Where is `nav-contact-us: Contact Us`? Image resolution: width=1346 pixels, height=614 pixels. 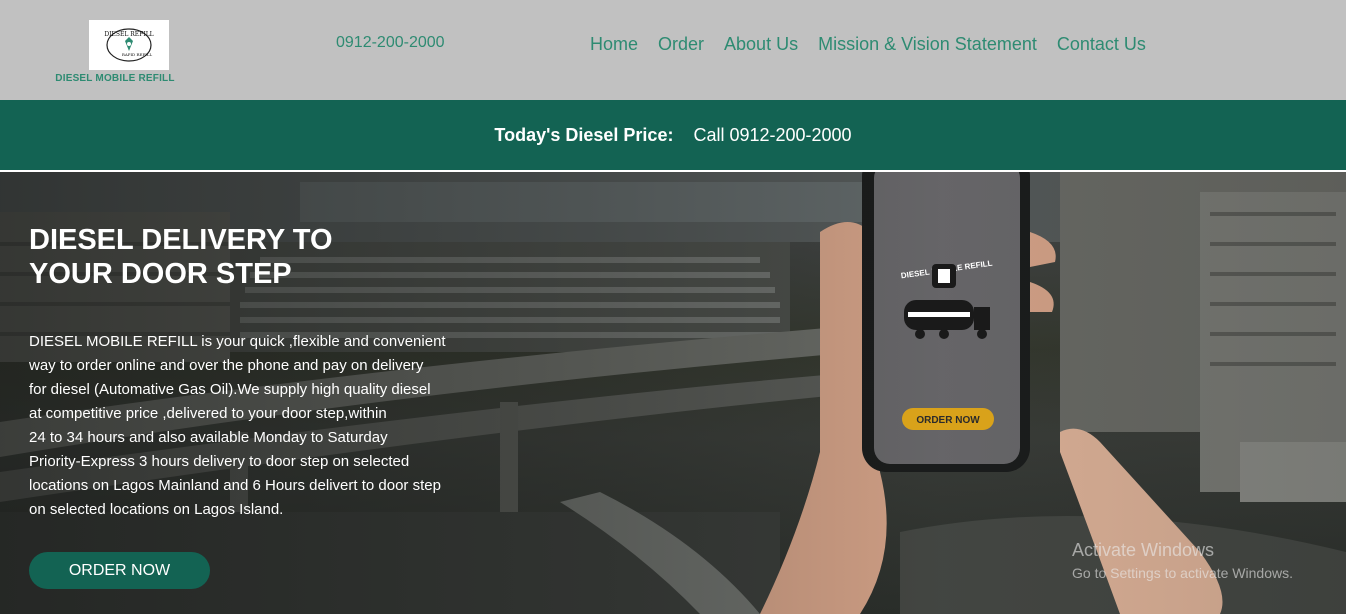
nav-contact-us: Contact Us is located at coordinates (1101, 44).